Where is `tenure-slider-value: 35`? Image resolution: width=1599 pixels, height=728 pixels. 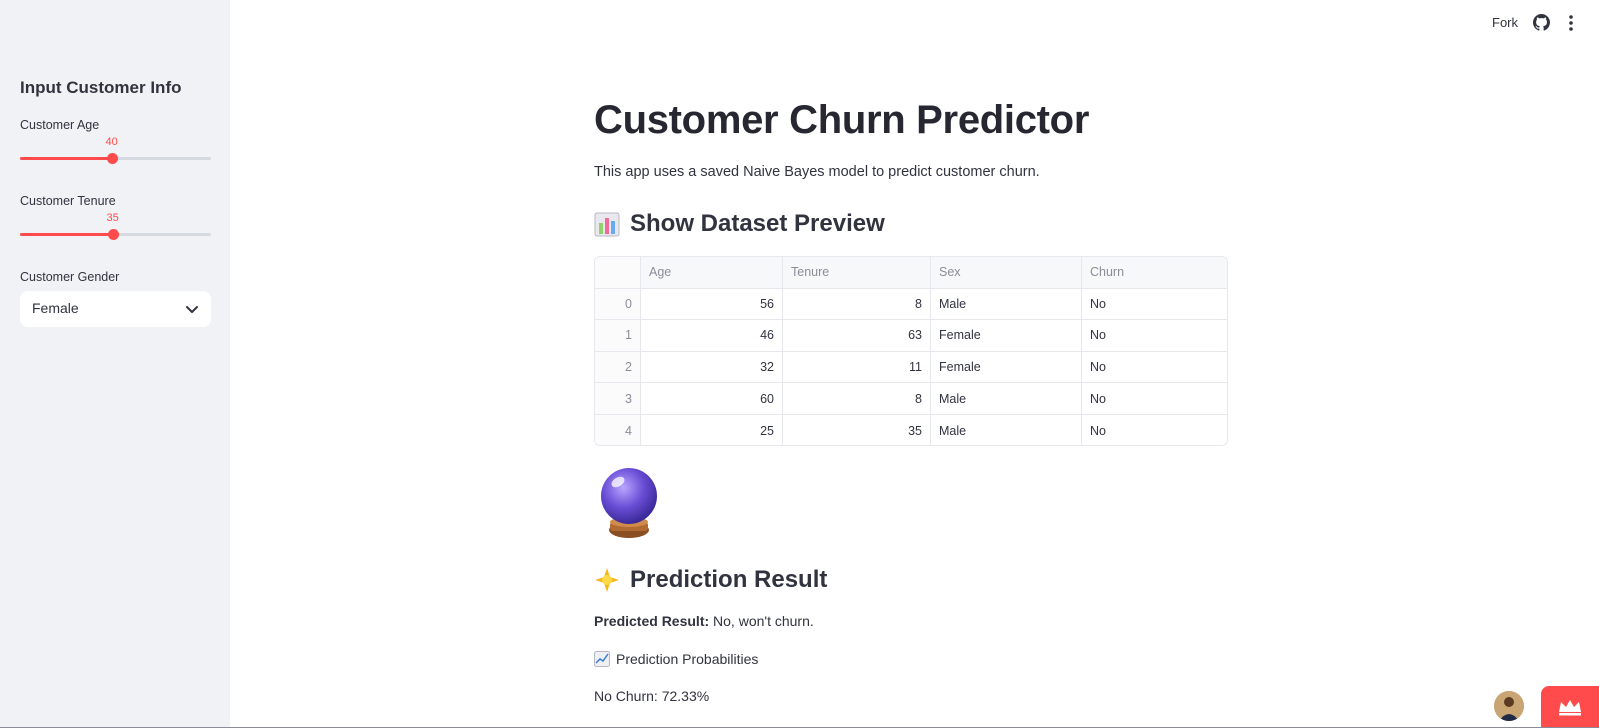 tenure-slider-value: 35 is located at coordinates (112, 218).